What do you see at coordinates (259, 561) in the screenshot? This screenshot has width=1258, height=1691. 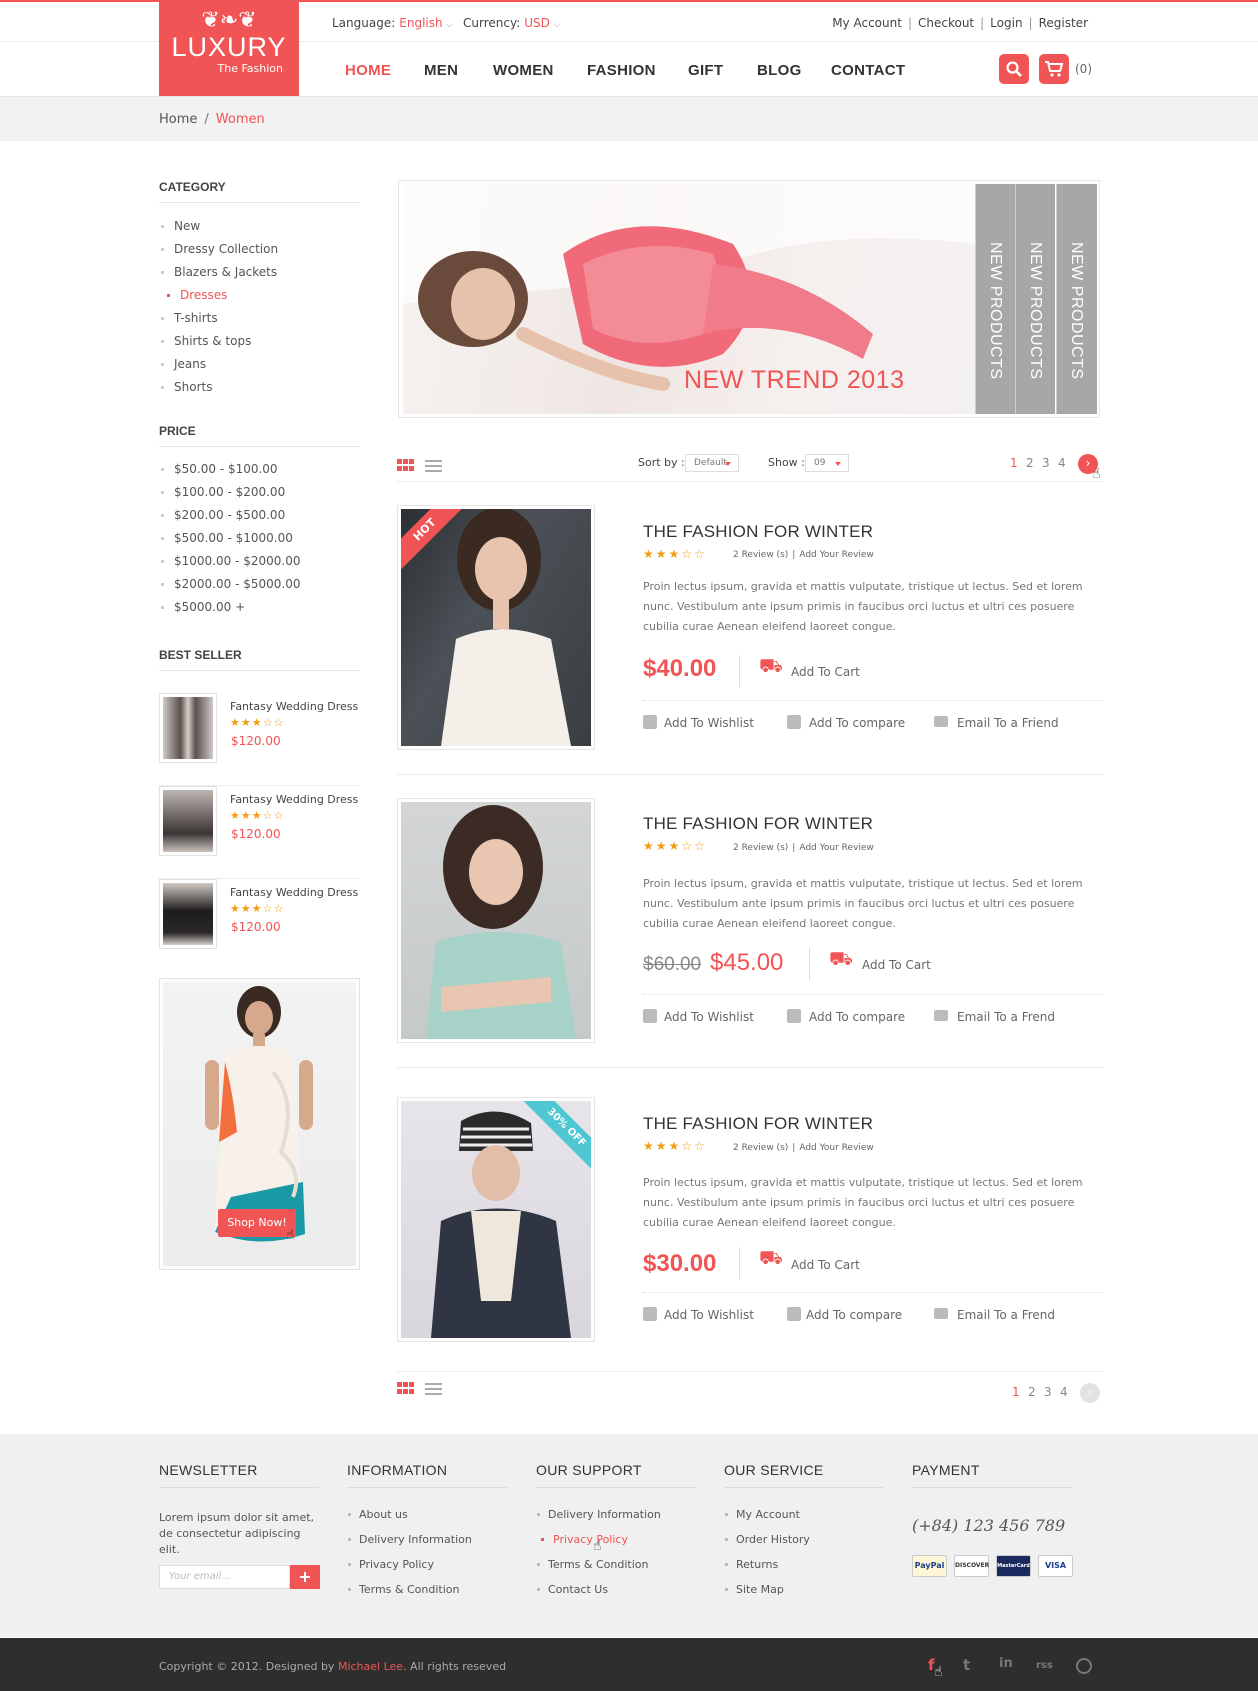 I see `price-range-item: $1000.00 - $2000.00` at bounding box center [259, 561].